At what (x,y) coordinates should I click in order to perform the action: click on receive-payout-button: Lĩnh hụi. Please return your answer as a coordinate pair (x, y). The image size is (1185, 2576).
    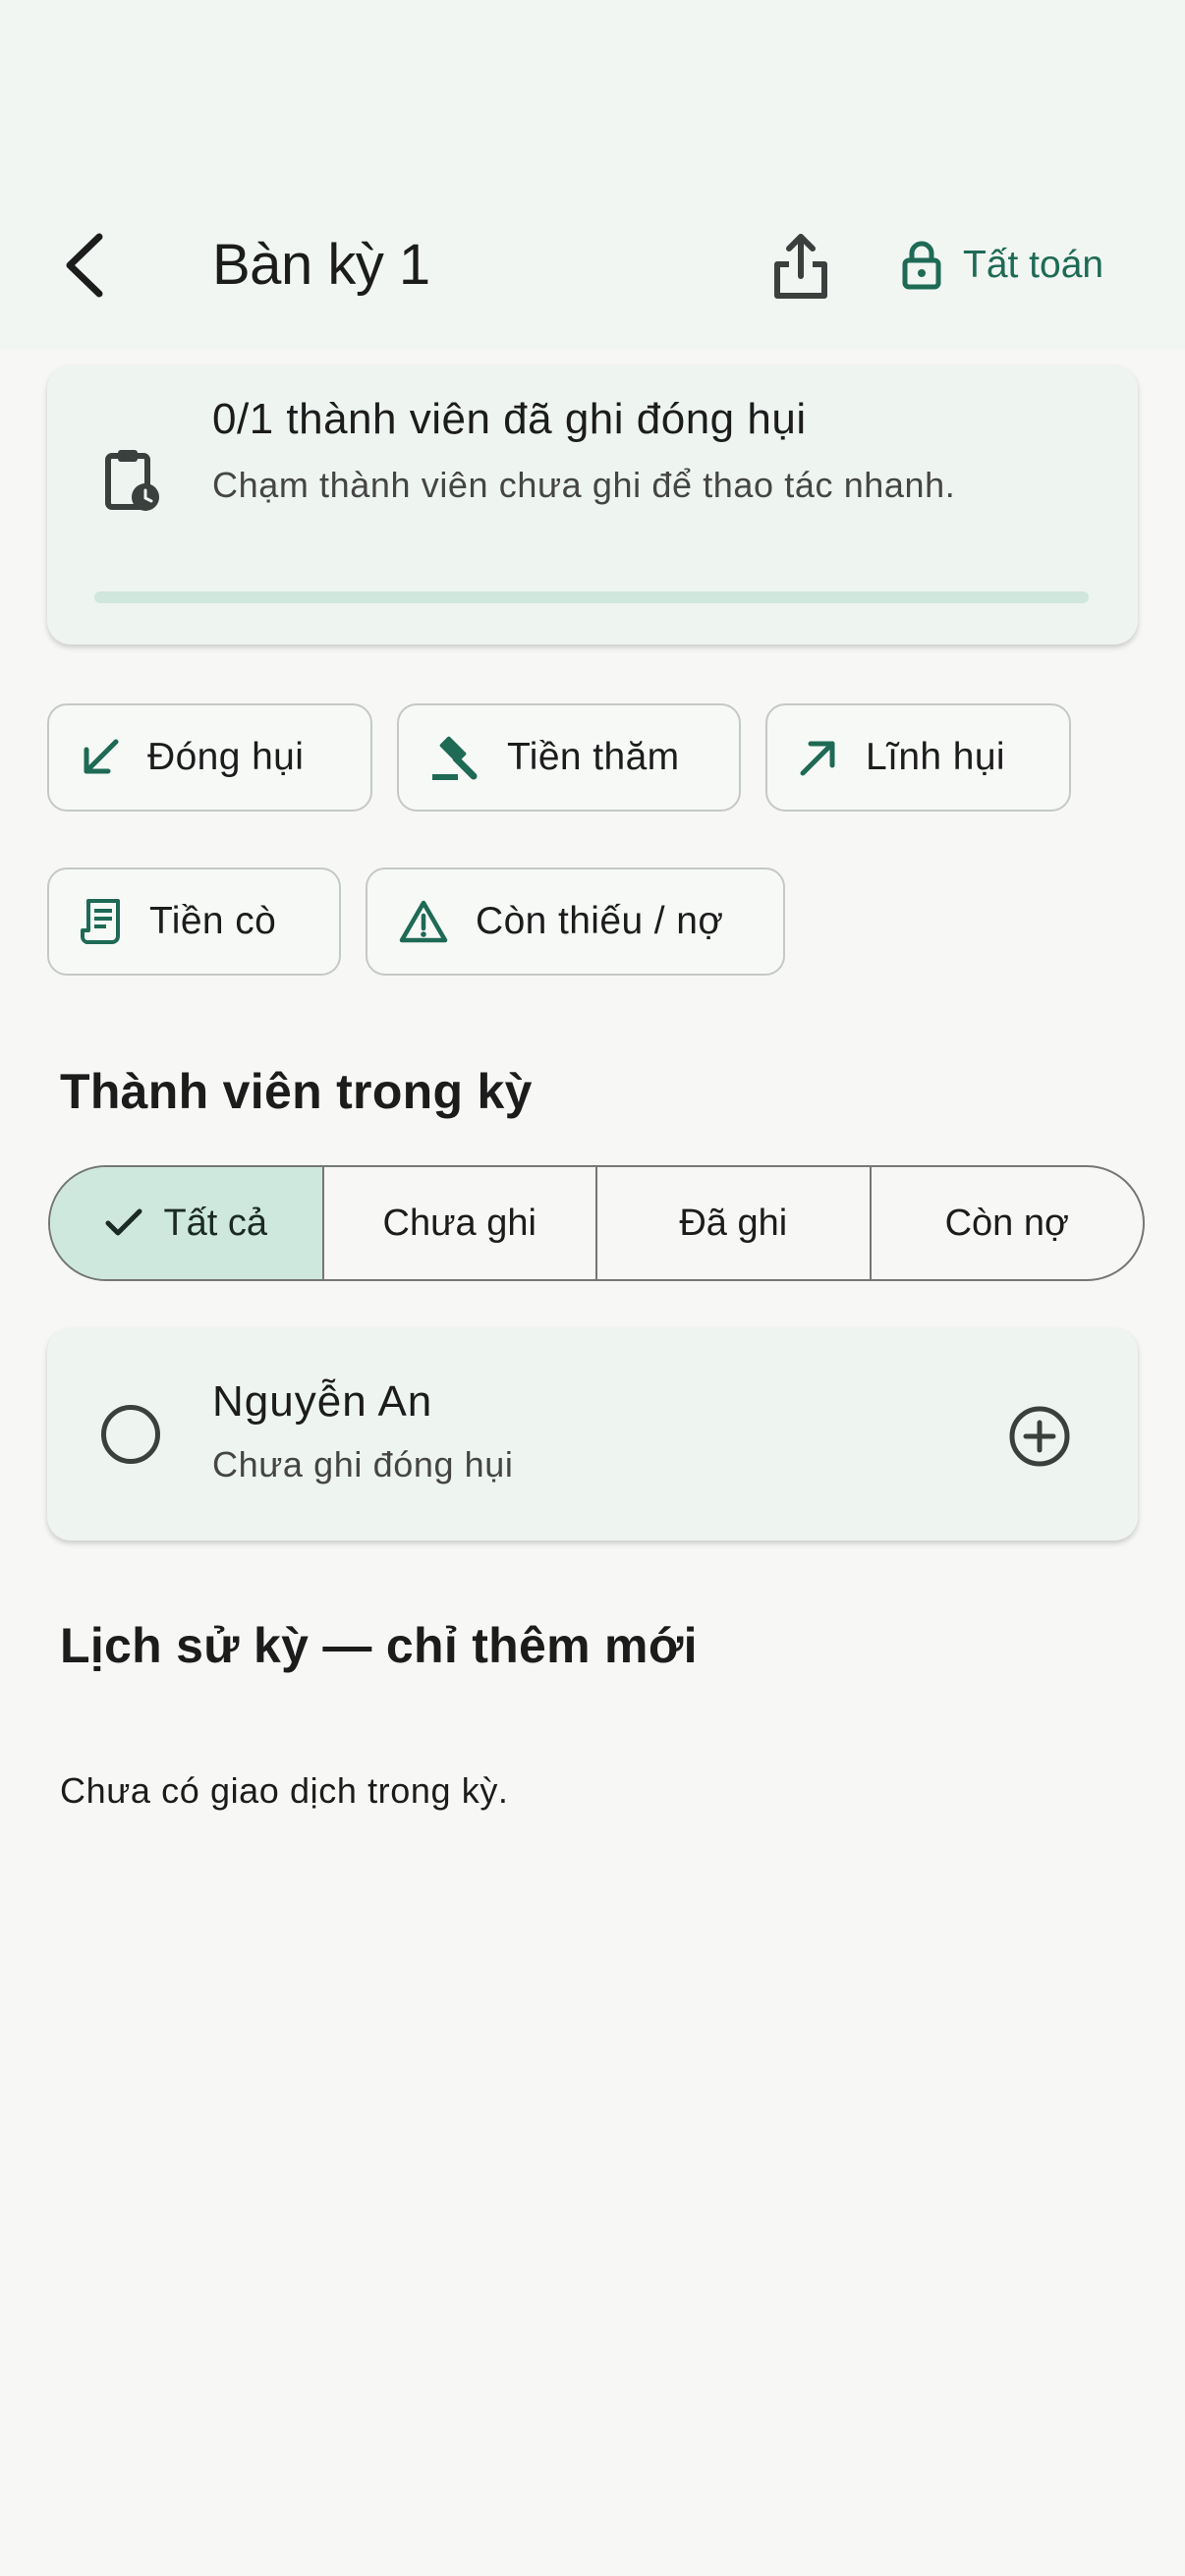
    Looking at the image, I should click on (918, 757).